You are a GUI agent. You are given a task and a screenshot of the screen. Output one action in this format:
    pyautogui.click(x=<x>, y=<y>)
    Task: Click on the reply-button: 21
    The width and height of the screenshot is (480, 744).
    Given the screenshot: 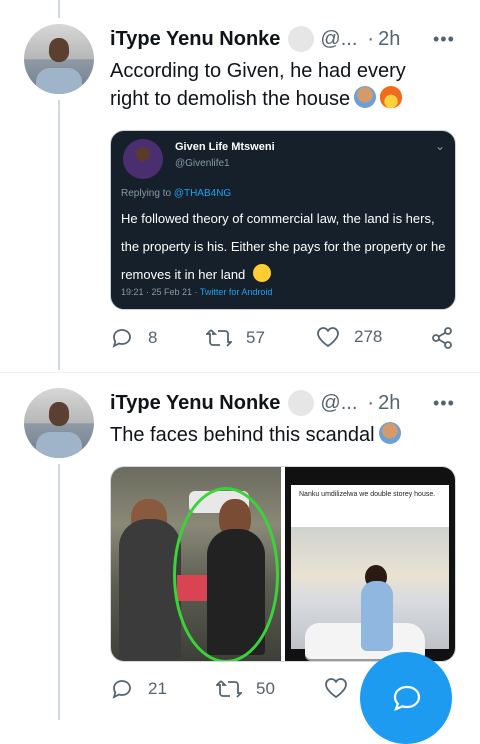 What is the action you would take?
    pyautogui.click(x=138, y=689)
    